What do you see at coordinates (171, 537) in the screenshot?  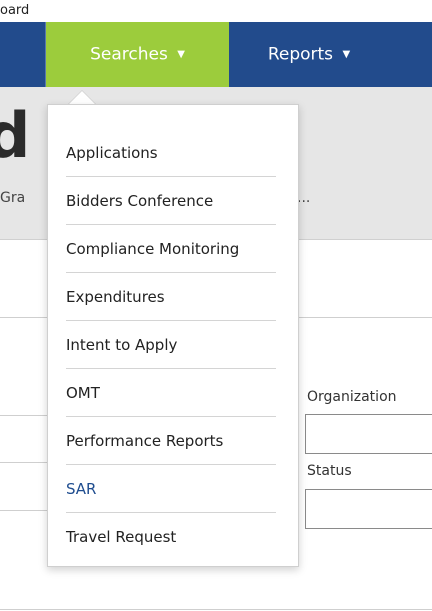 I see `menu-item-travel-request: Travel Request` at bounding box center [171, 537].